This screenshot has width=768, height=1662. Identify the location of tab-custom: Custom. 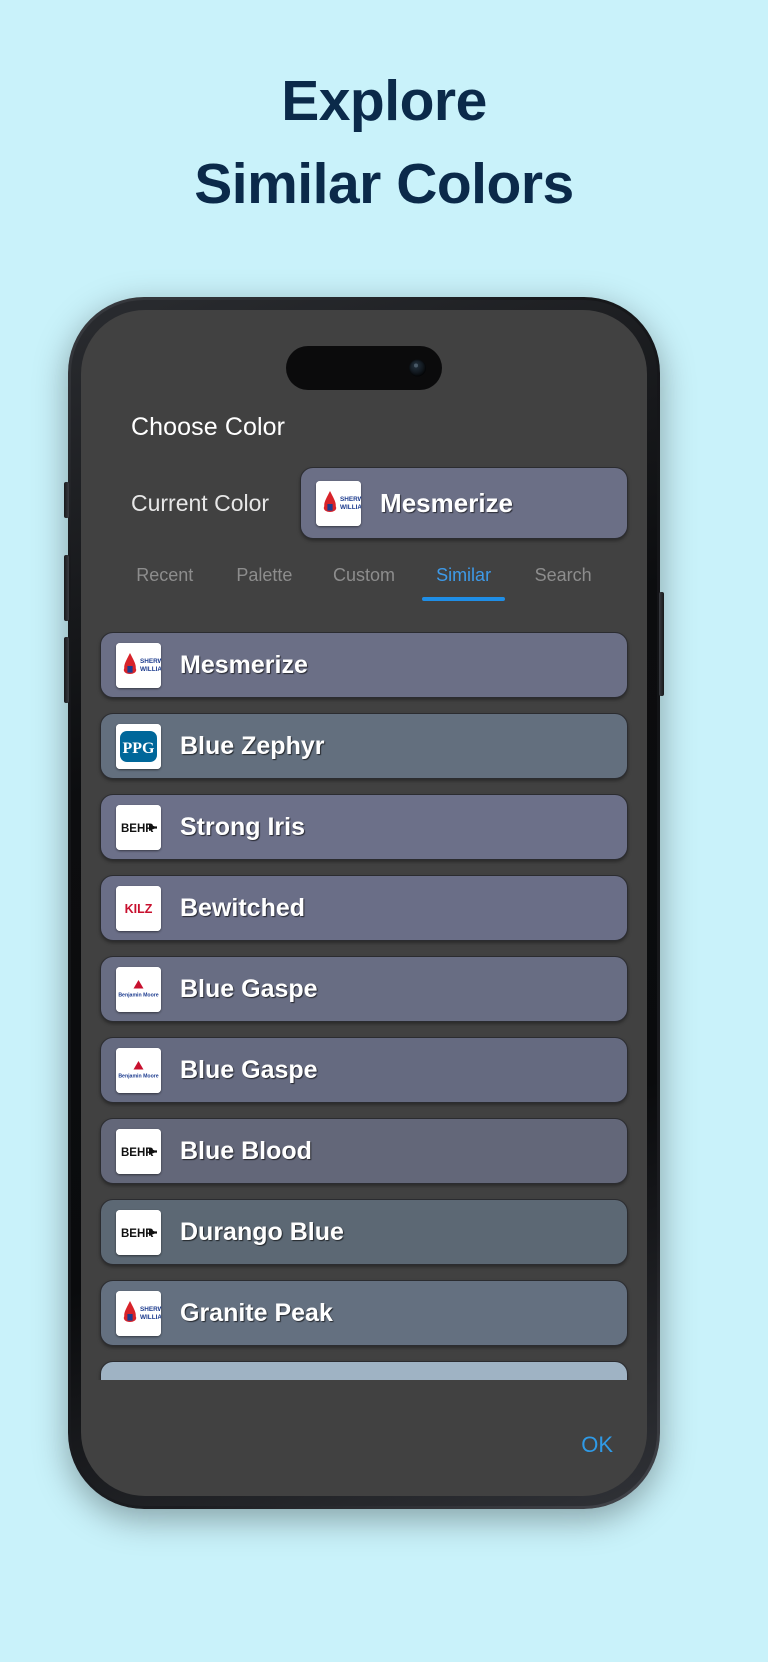
(364, 583).